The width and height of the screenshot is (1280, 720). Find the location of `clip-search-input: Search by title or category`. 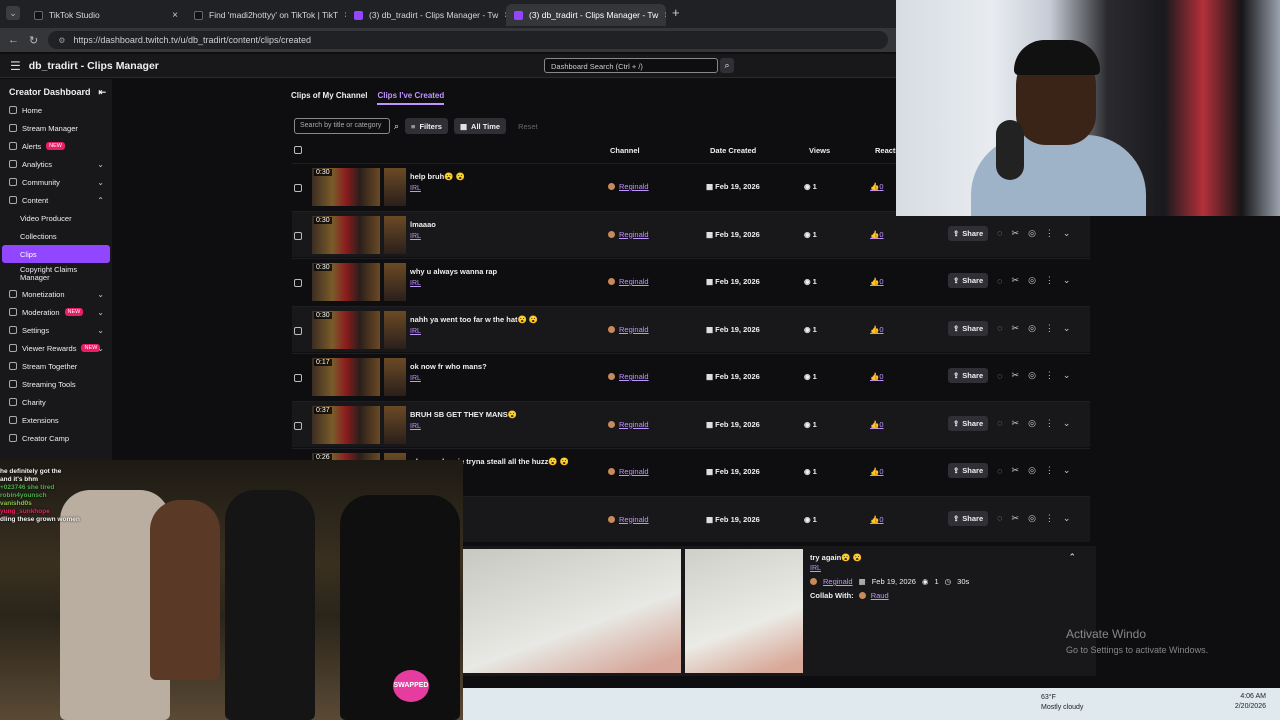

clip-search-input: Search by title or category is located at coordinates (342, 126).